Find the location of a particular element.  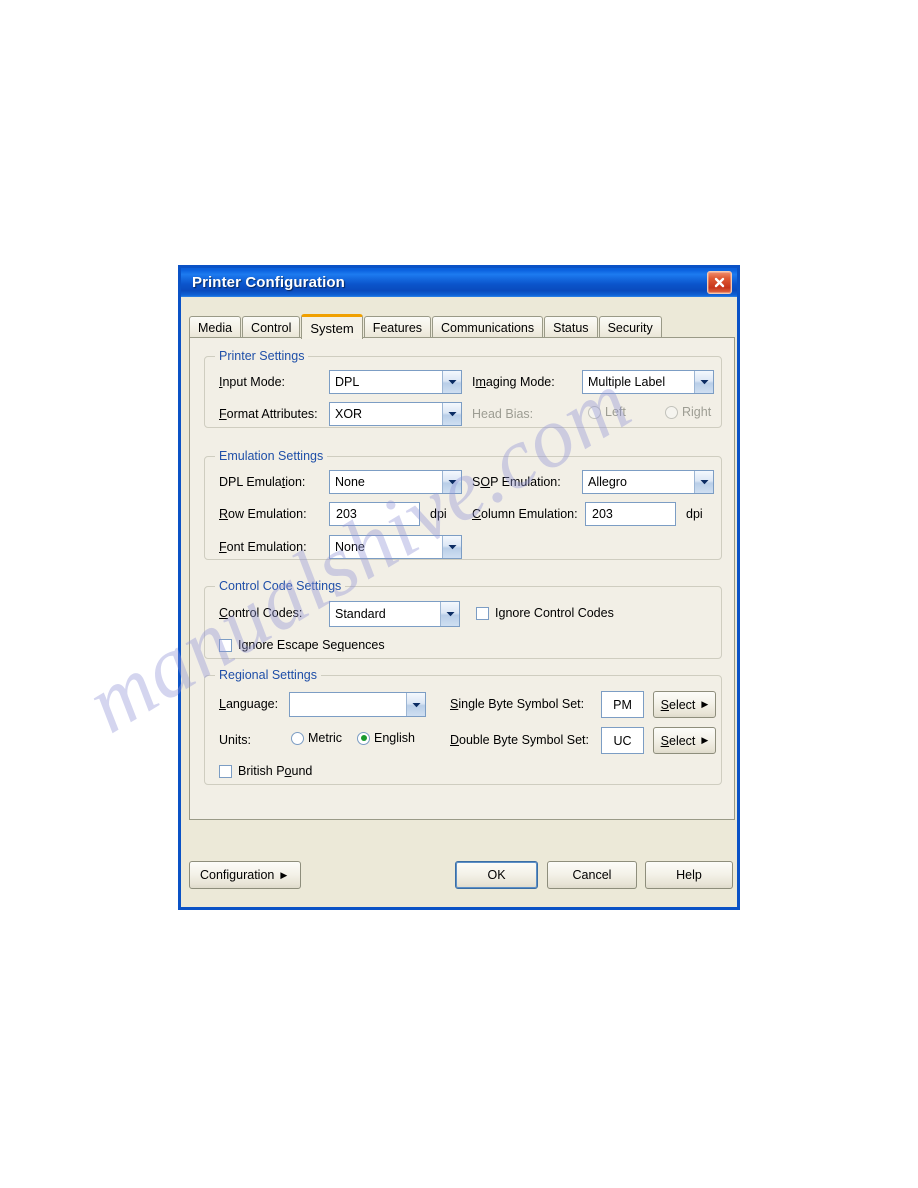

format-attributes-dropdown: XOR is located at coordinates (395, 414).